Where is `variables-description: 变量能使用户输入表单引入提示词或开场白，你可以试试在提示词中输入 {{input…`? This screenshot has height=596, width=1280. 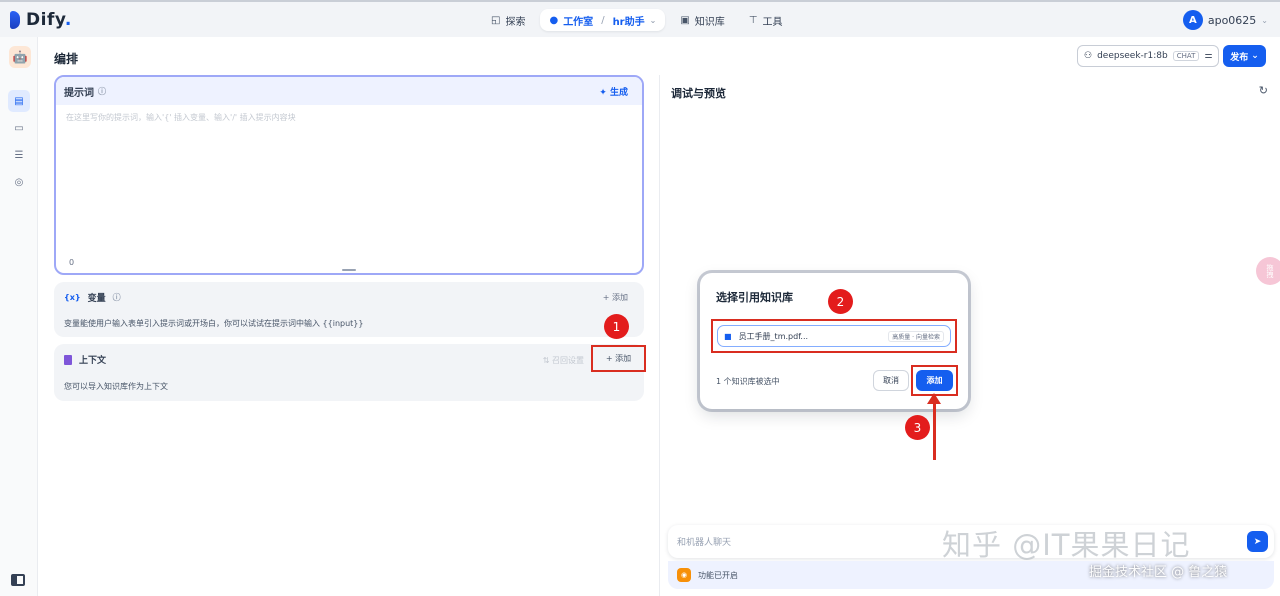 variables-description: 变量能使用户输入表单引入提示词或开场白，你可以试试在提示词中输入 {{input… is located at coordinates (214, 323).